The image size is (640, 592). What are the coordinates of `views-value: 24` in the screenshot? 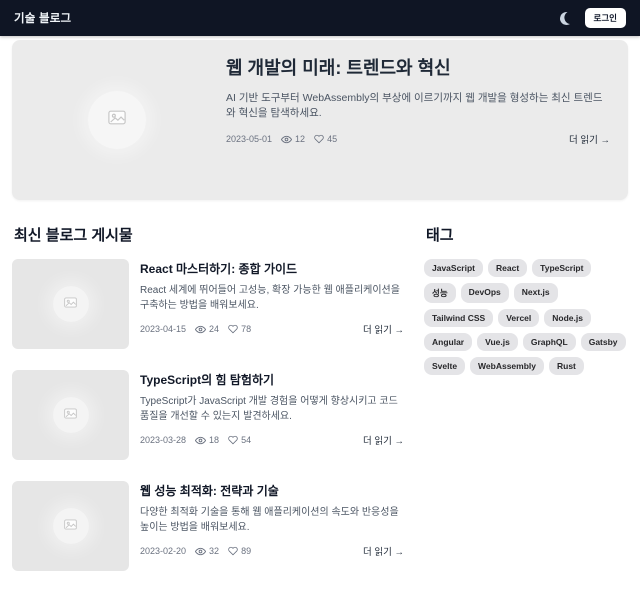 It's located at (214, 329).